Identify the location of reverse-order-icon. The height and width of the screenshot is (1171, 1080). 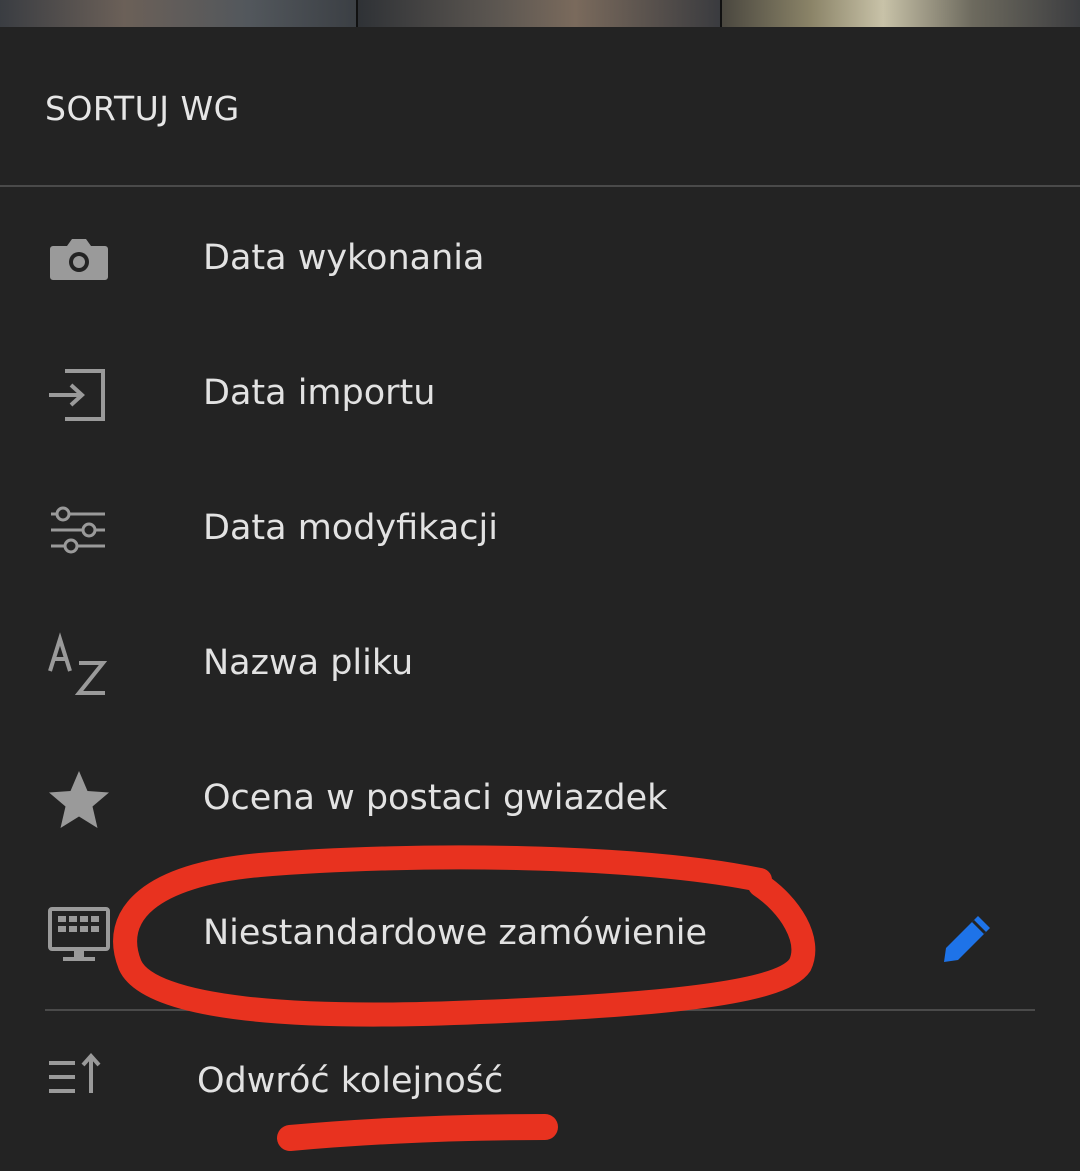
(75, 1079).